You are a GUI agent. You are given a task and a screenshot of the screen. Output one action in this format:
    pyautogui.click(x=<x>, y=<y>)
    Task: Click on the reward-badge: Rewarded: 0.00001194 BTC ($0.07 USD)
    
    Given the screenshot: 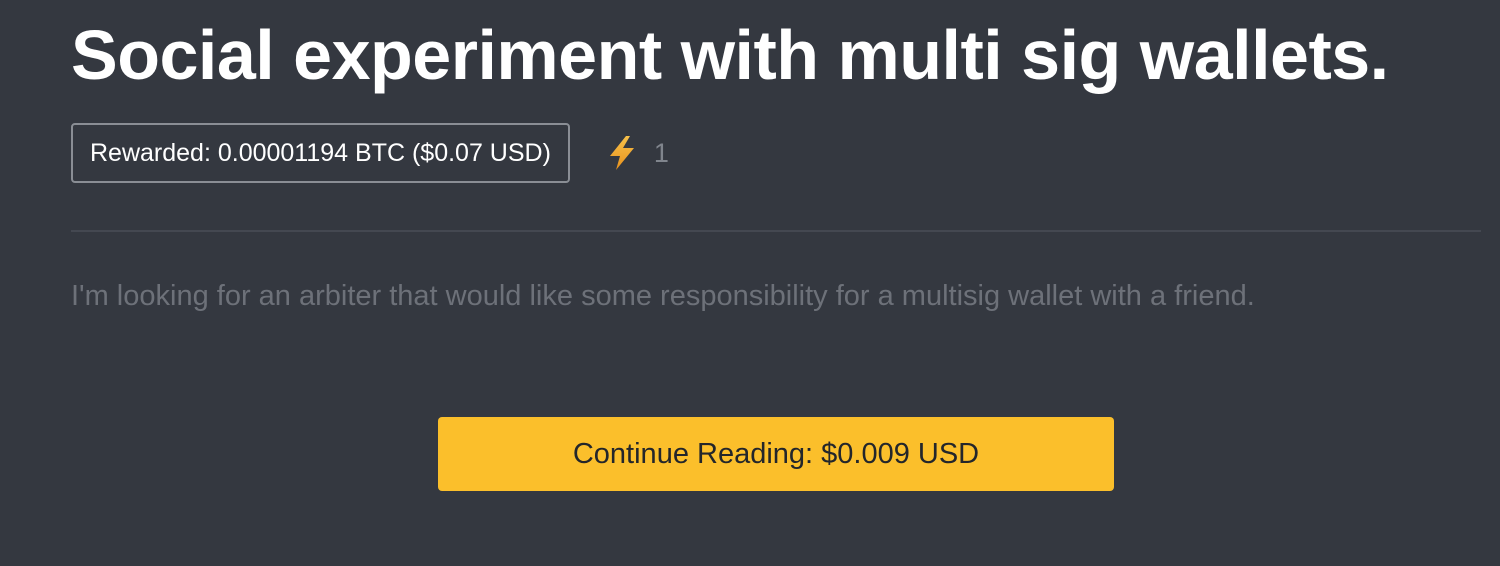 What is the action you would take?
    pyautogui.click(x=320, y=153)
    